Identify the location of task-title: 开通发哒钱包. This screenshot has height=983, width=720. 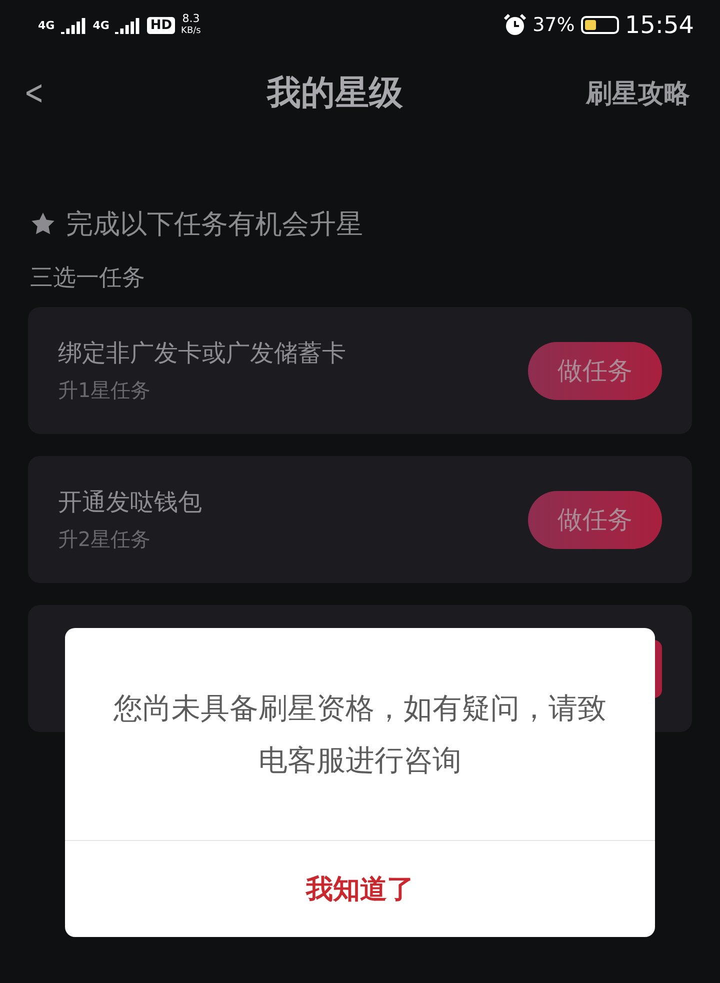
(130, 502).